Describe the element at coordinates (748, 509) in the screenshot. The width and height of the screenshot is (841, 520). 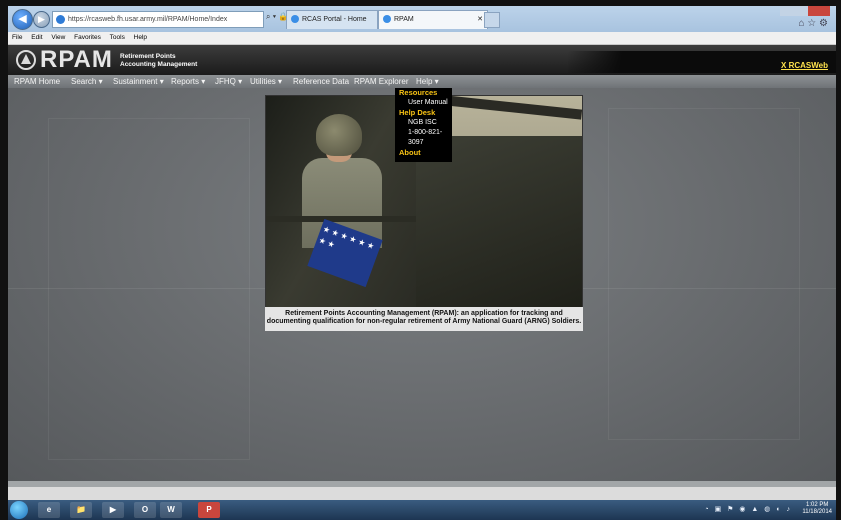
I see `system-tray-icons: ◔ ▣ ⚑ ◉ ▲ ◍ ◐ ♪` at that location.